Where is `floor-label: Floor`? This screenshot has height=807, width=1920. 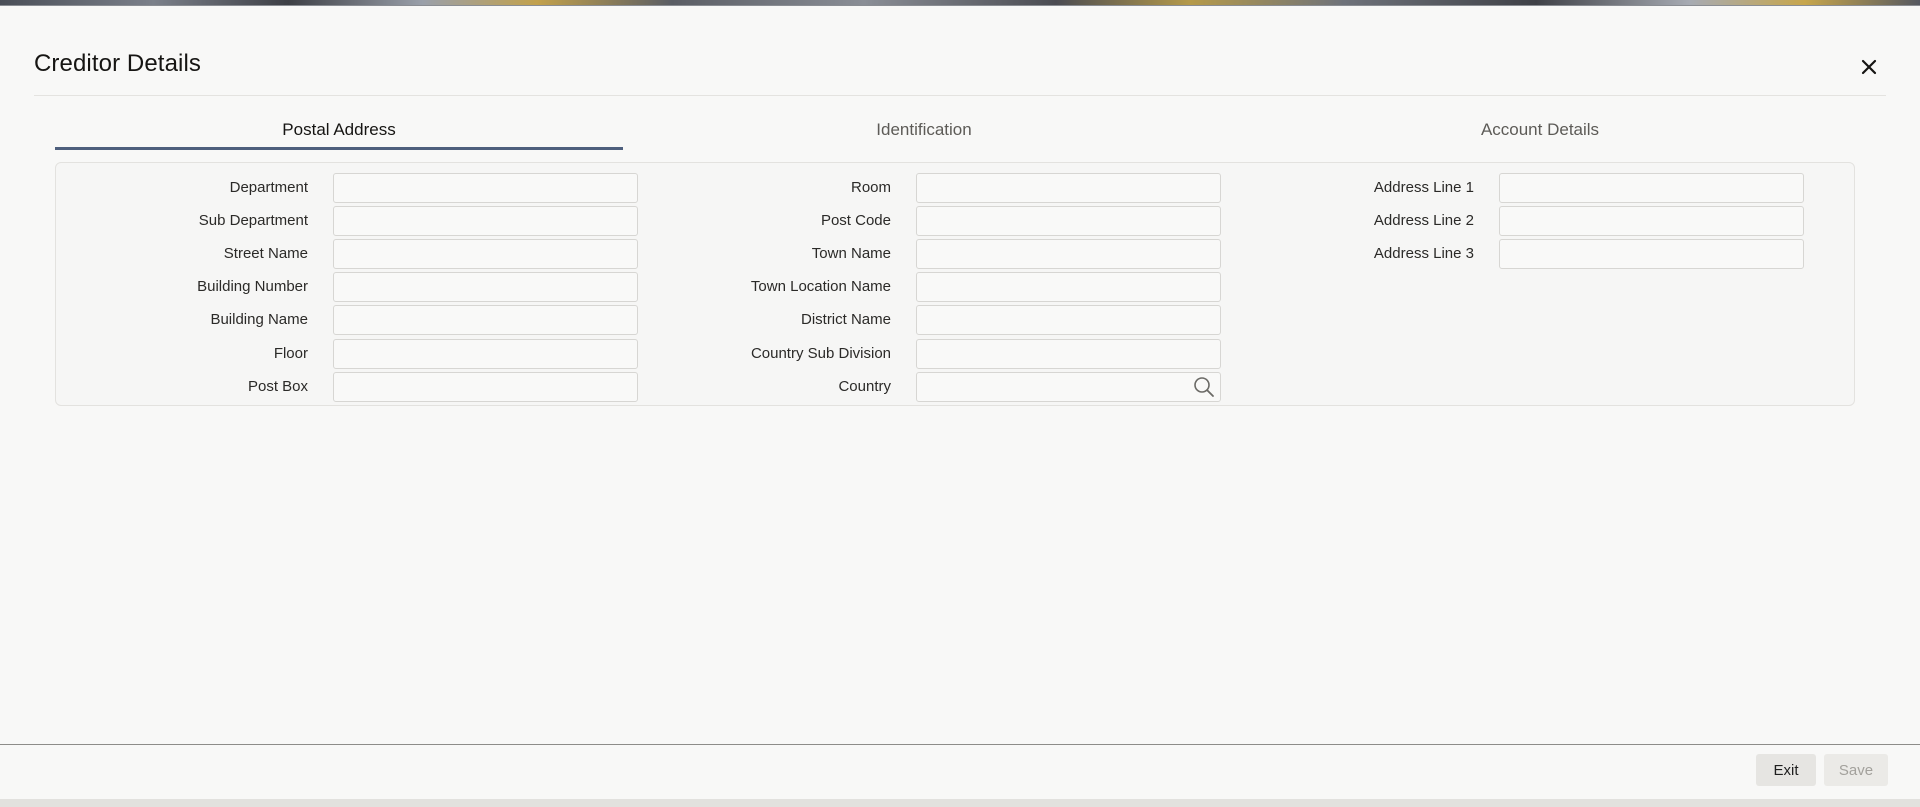
floor-label: Floor is located at coordinates (290, 353).